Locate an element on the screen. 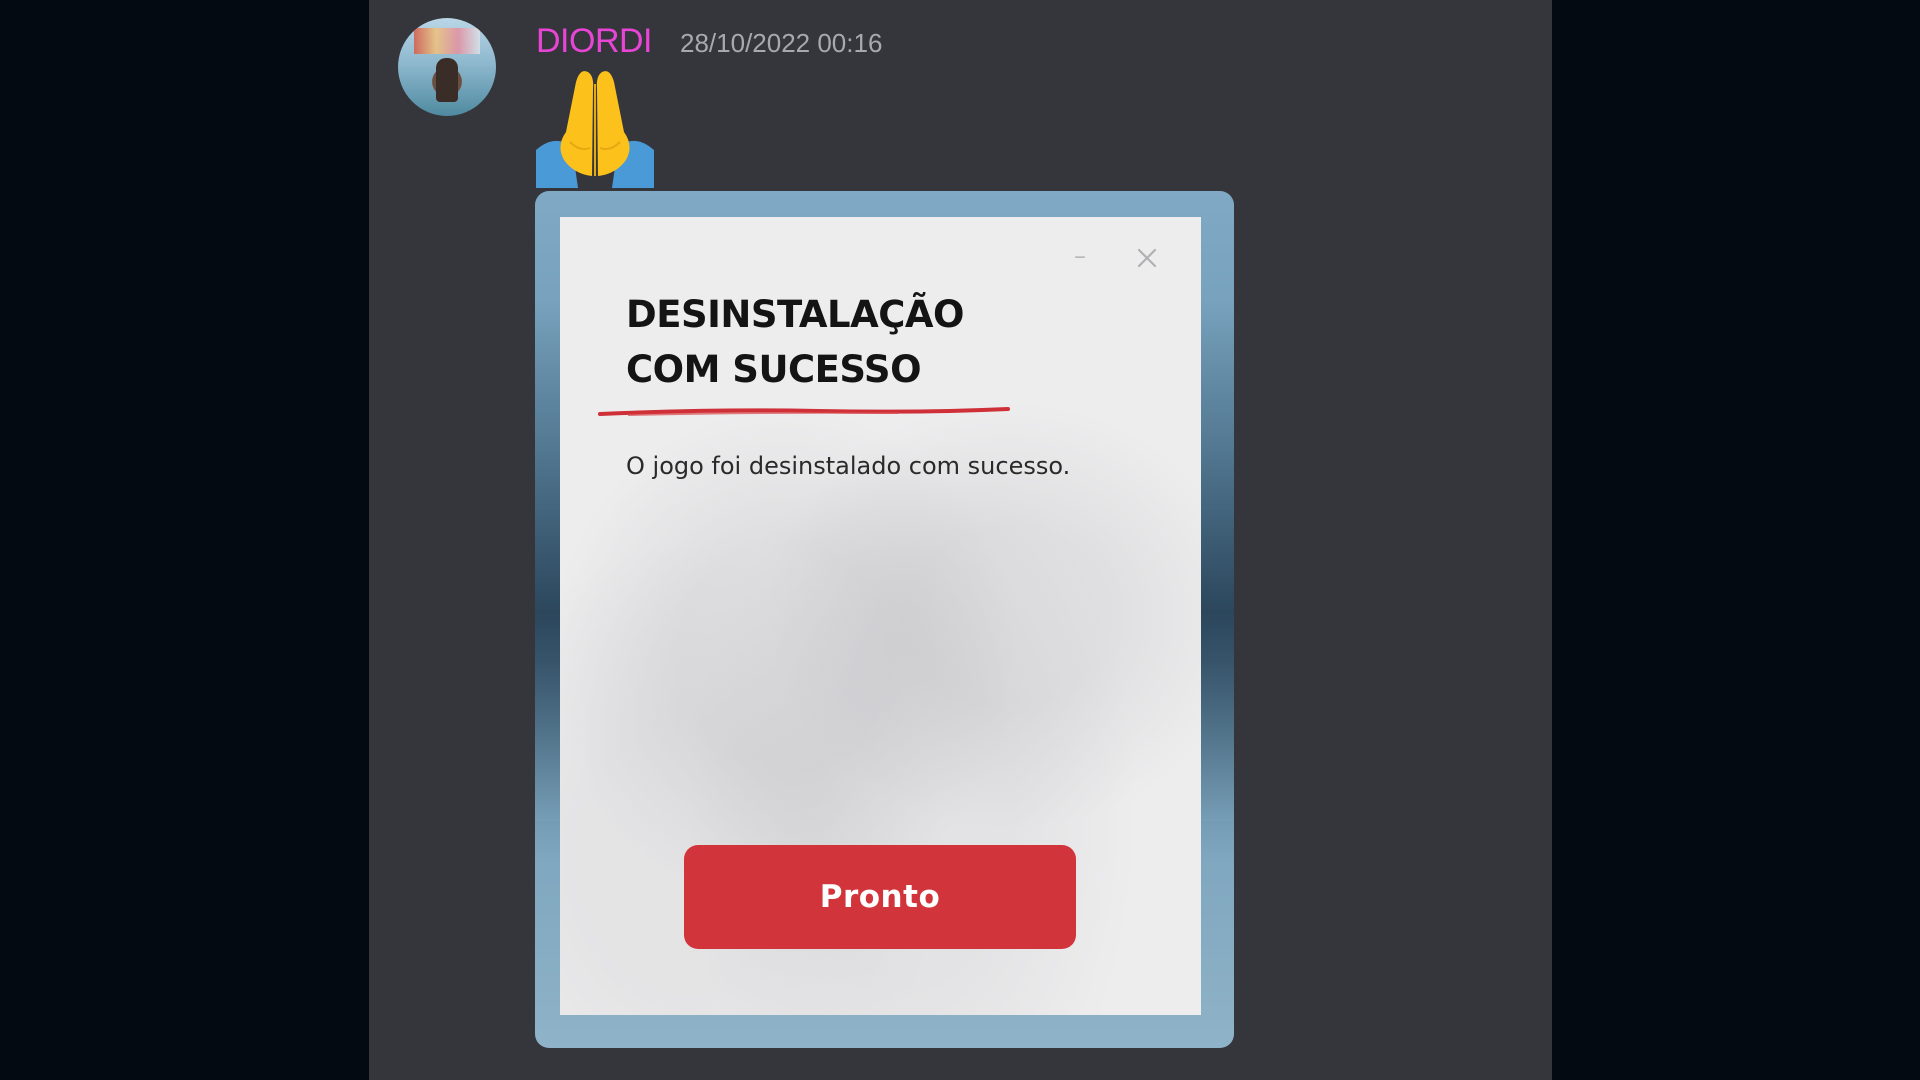  dialog-message: O jogo foi desinstalado com sucesso. is located at coordinates (848, 466).